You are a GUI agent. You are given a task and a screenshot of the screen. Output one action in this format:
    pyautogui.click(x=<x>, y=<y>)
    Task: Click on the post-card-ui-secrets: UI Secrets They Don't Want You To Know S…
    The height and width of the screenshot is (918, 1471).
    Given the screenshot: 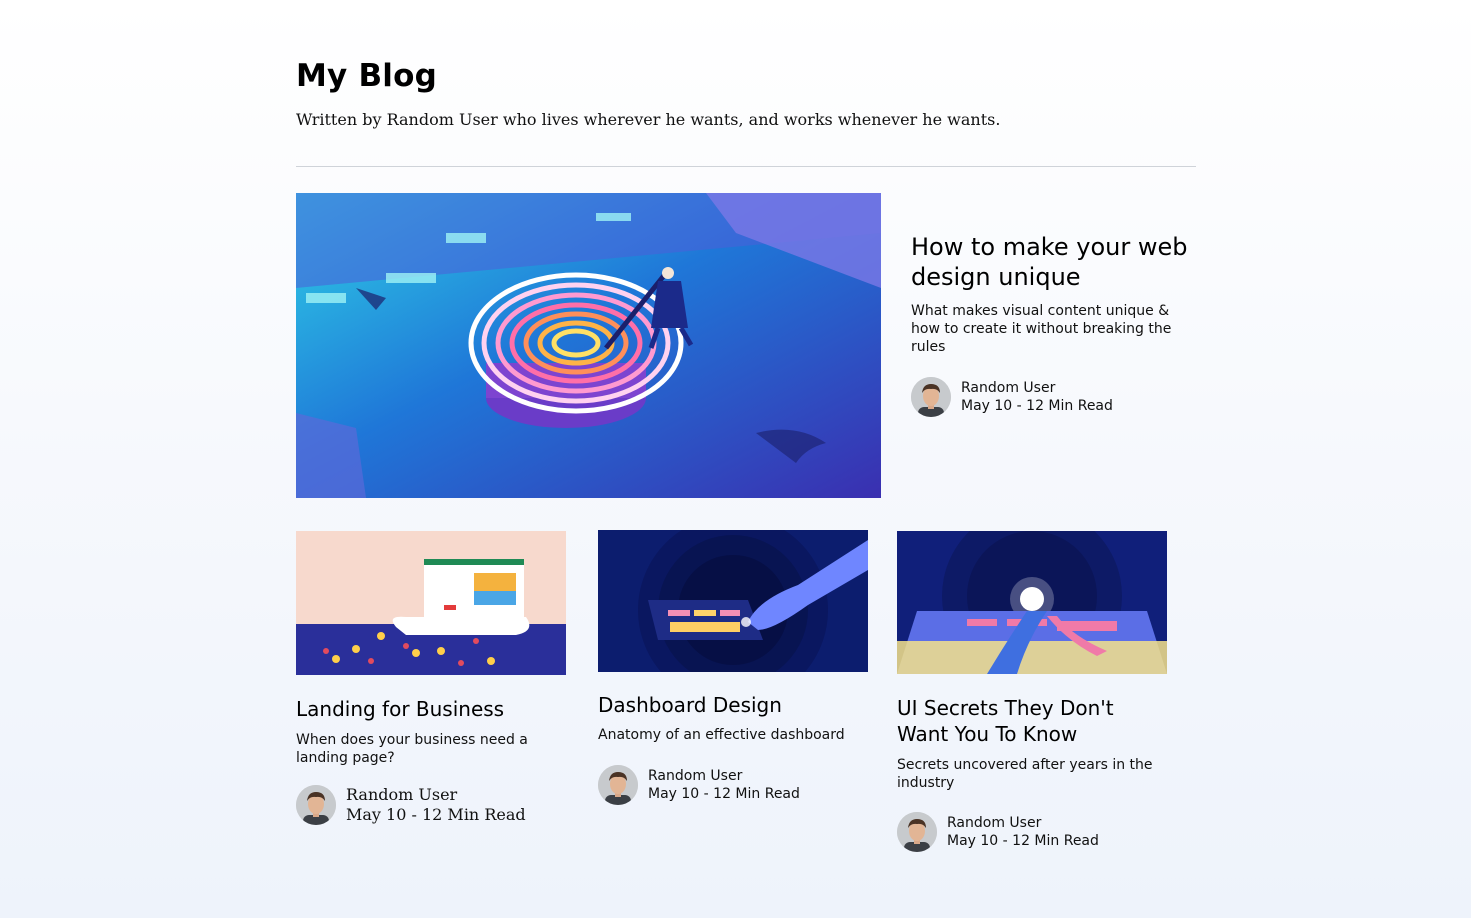 What is the action you would take?
    pyautogui.click(x=1033, y=691)
    